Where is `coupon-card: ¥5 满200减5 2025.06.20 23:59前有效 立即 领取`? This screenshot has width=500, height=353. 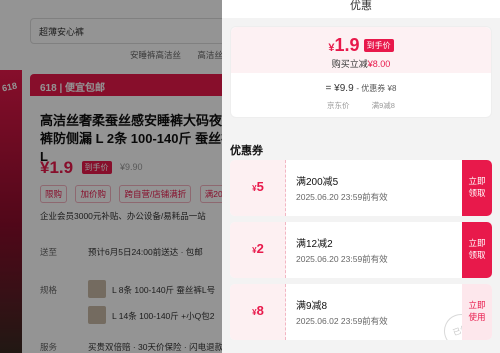 coupon-card: ¥5 满200减5 2025.06.20 23:59前有效 立即 领取 is located at coordinates (361, 188).